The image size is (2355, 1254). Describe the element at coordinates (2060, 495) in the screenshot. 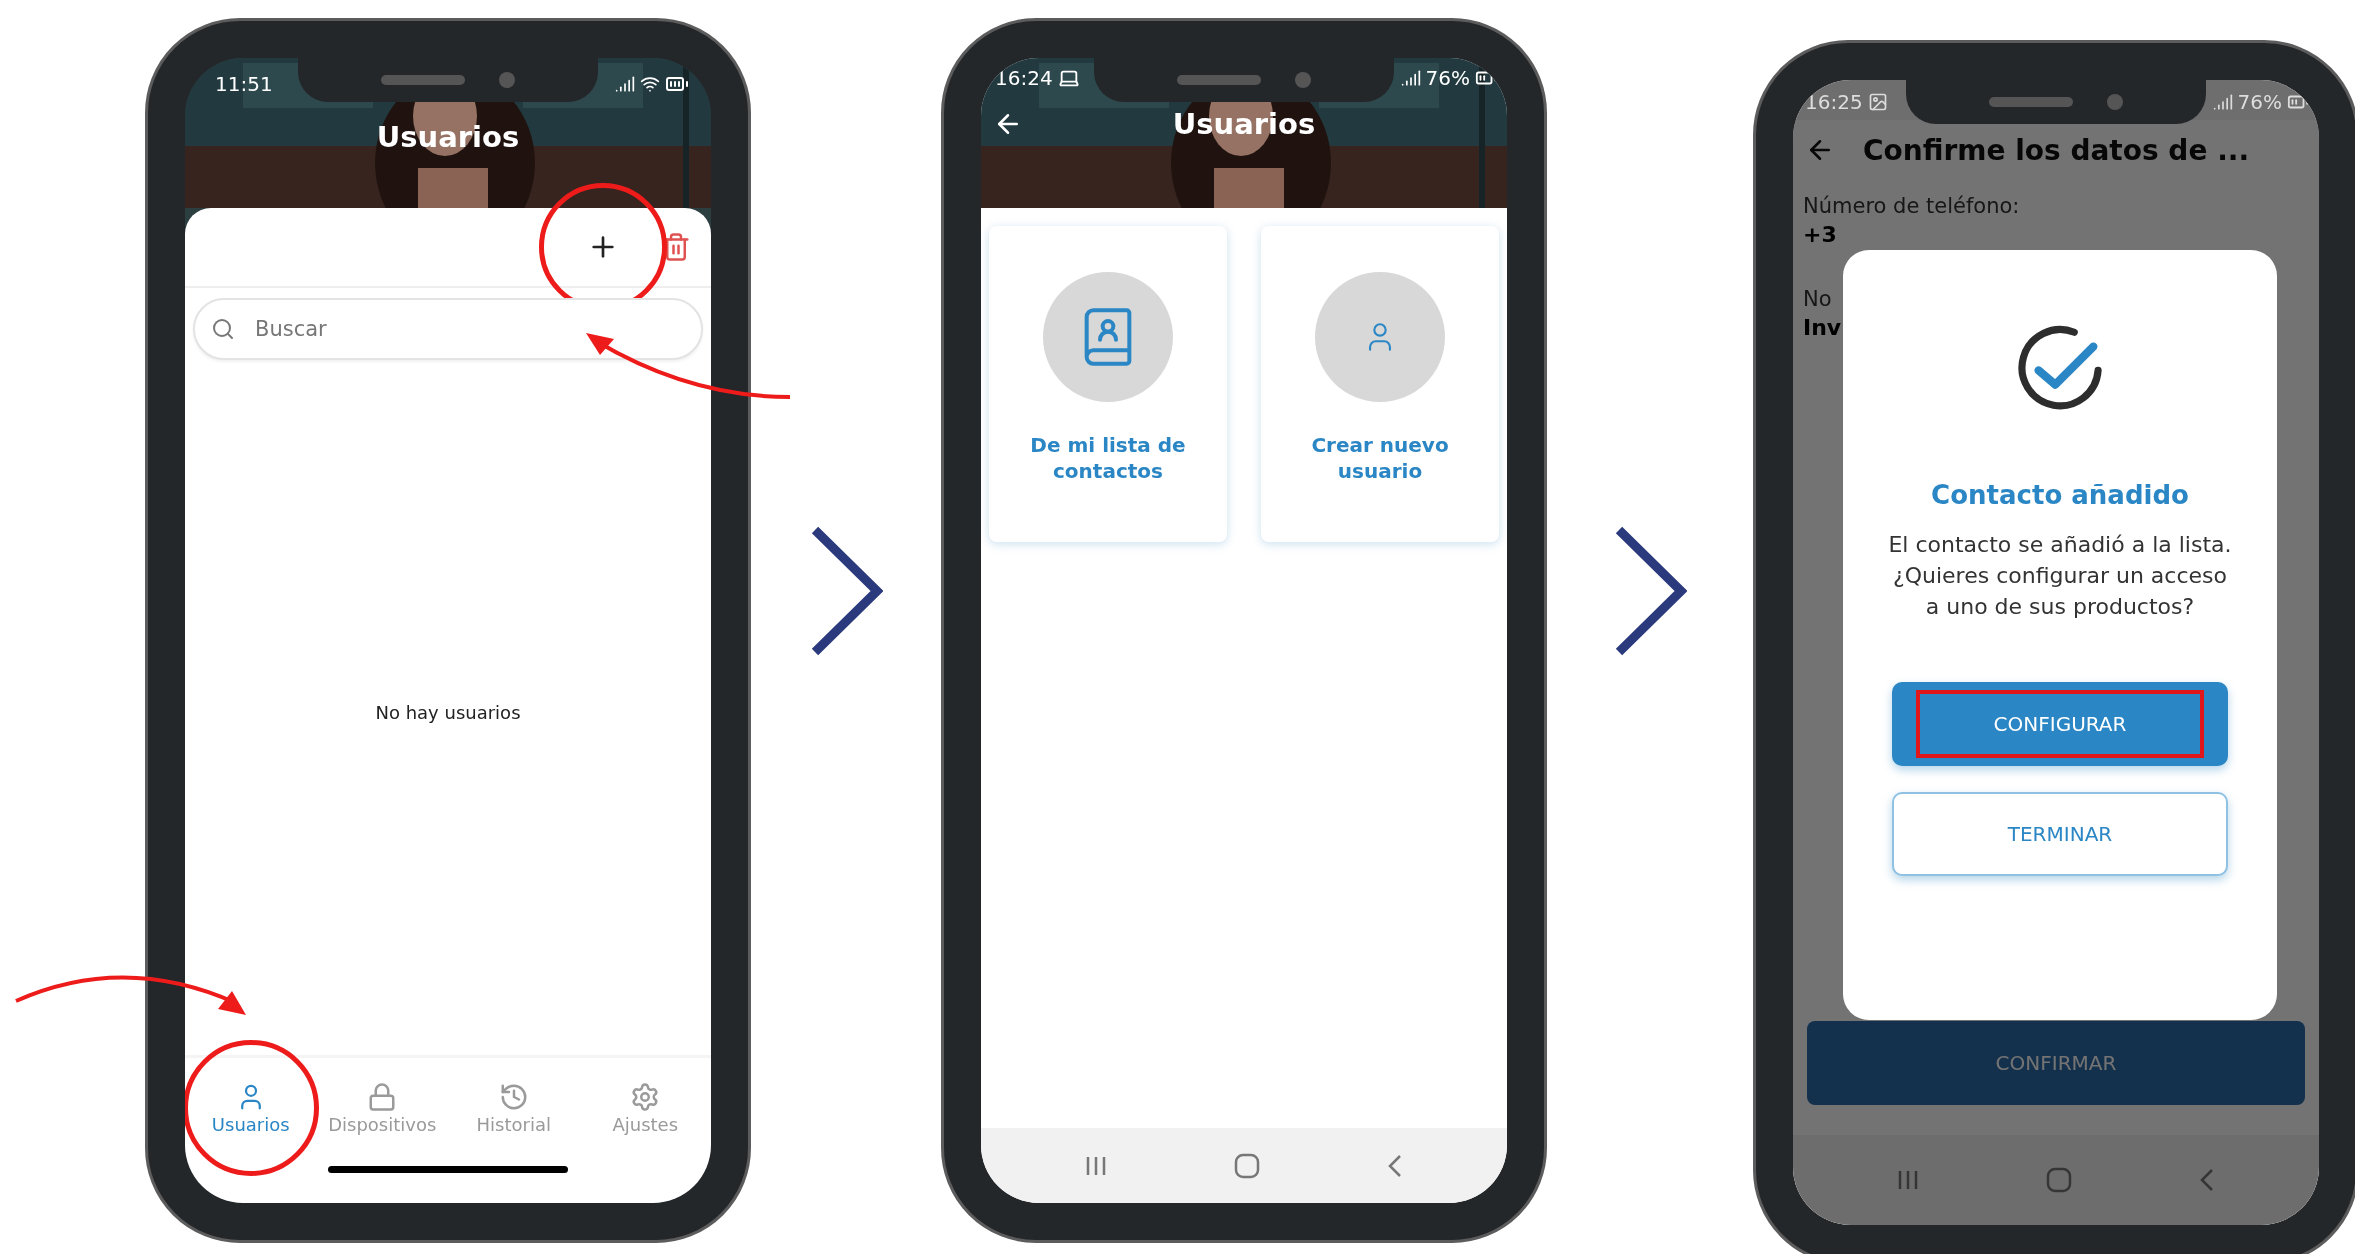

I see `dialog-title: Contacto añadido` at that location.